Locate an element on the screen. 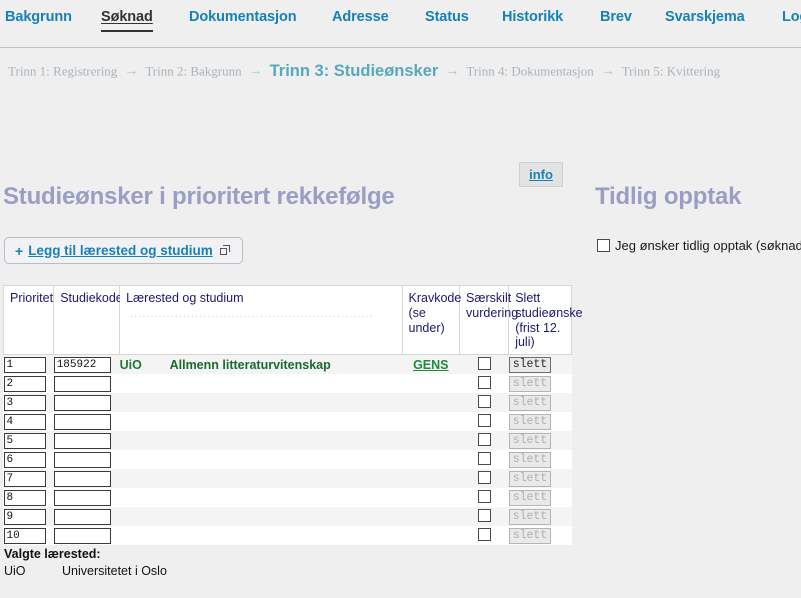 This screenshot has height=598, width=801. column-header-kravkode-line2: (se under) is located at coordinates (426, 320).